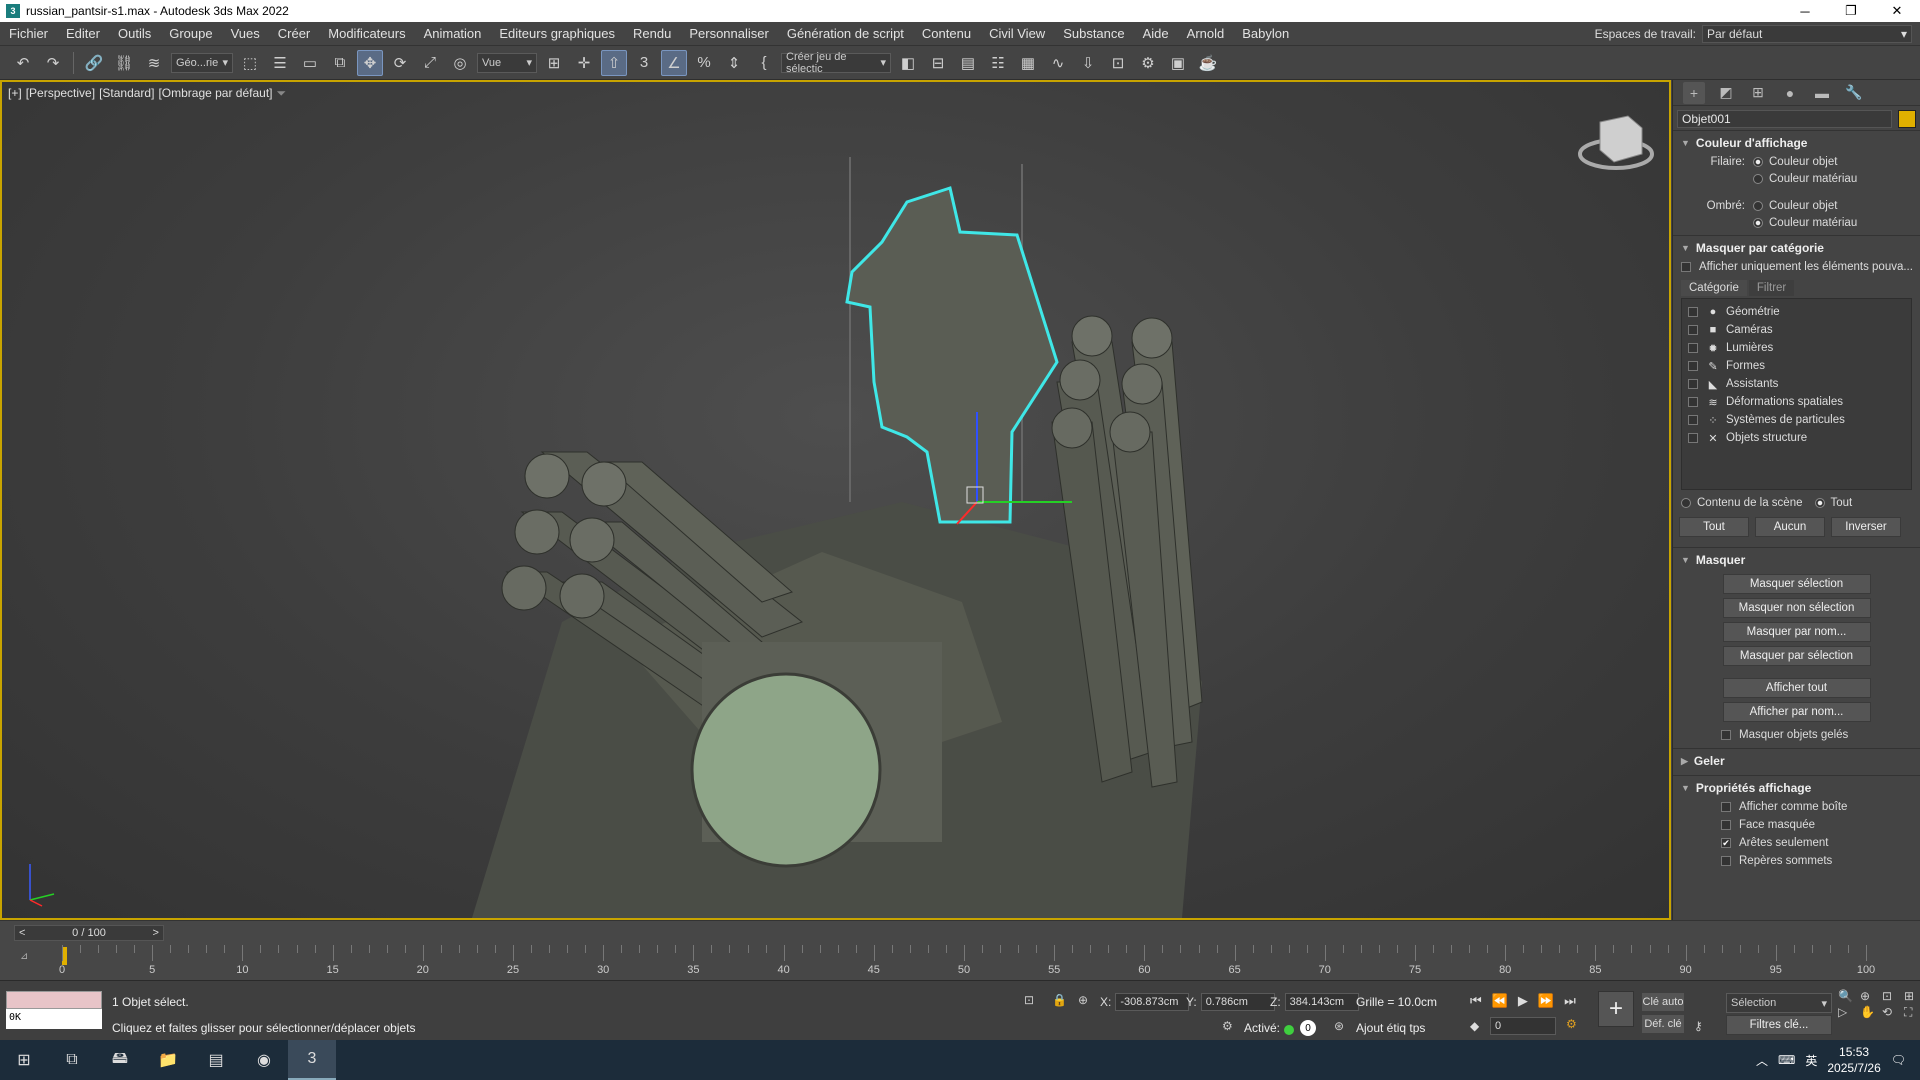  What do you see at coordinates (310, 63) in the screenshot?
I see `rect-selection-icon: ▭` at bounding box center [310, 63].